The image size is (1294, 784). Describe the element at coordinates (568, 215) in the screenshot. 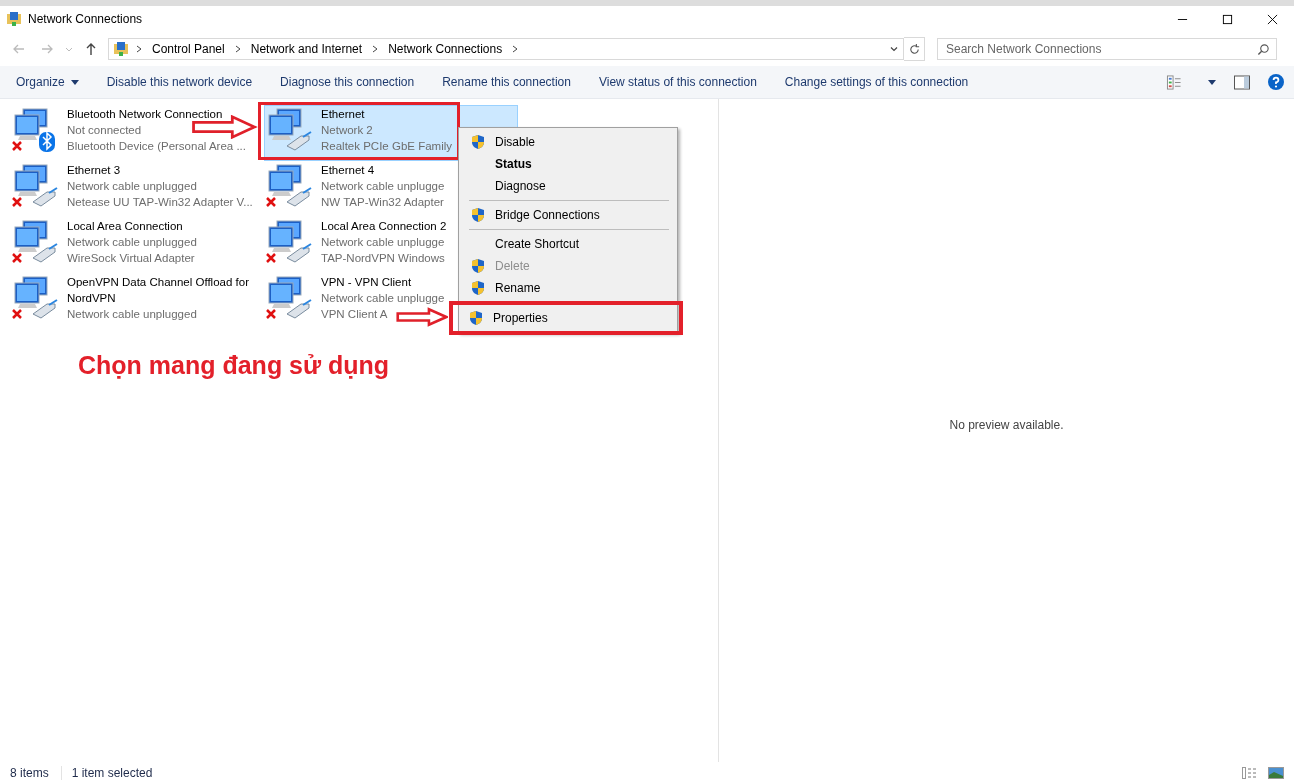

I see `menu-item: Bridge Connections` at that location.